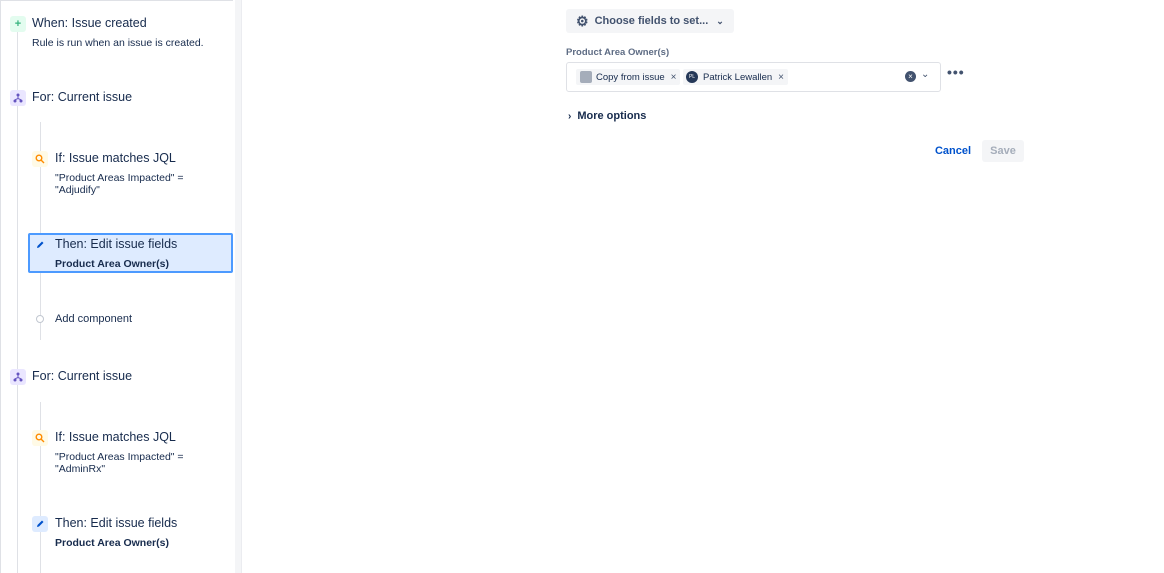 This screenshot has height=573, width=1164. What do you see at coordinates (618, 52) in the screenshot?
I see `field-label: Product Area Owner(s)` at bounding box center [618, 52].